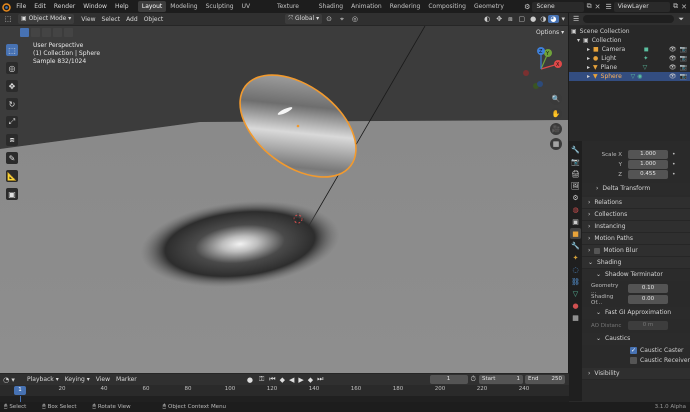  What do you see at coordinates (111, 19) in the screenshot?
I see `menu-select: Select` at bounding box center [111, 19].